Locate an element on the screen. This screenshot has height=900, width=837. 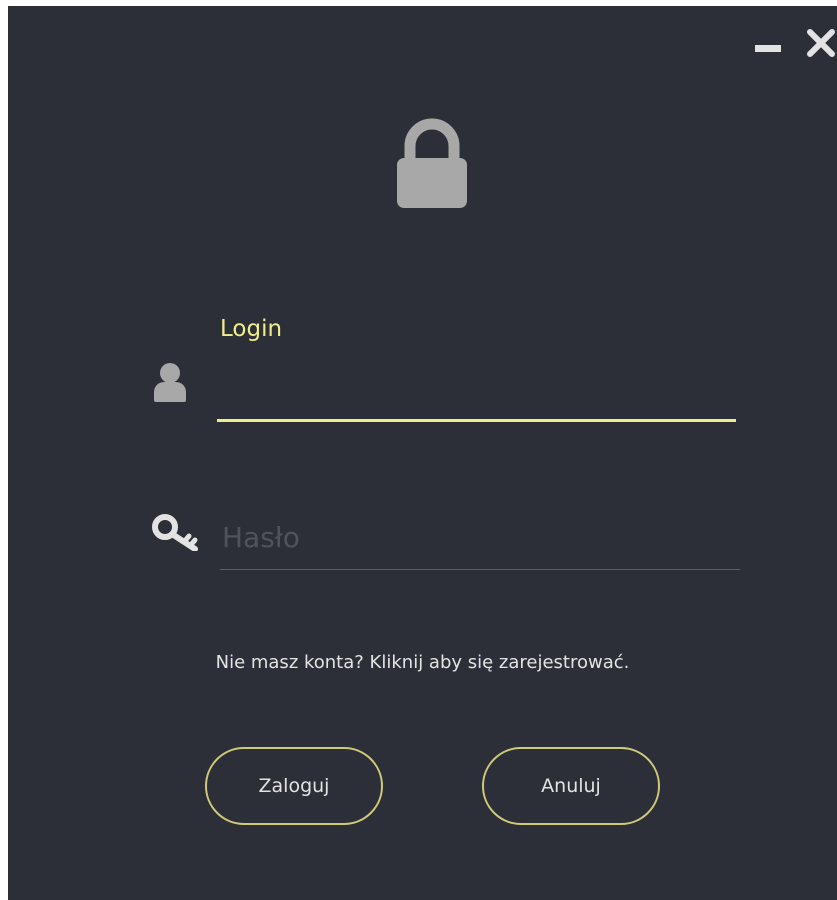
minimize-icon is located at coordinates (768, 48).